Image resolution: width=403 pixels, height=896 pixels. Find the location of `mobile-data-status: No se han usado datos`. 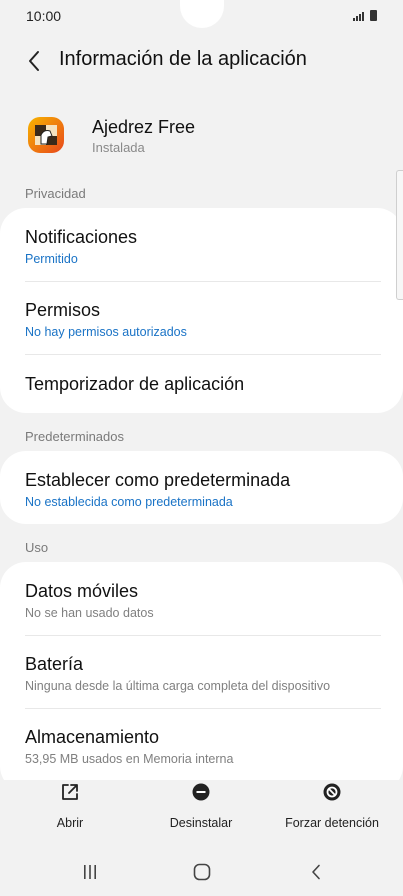

mobile-data-status: No se han usado datos is located at coordinates (89, 613).